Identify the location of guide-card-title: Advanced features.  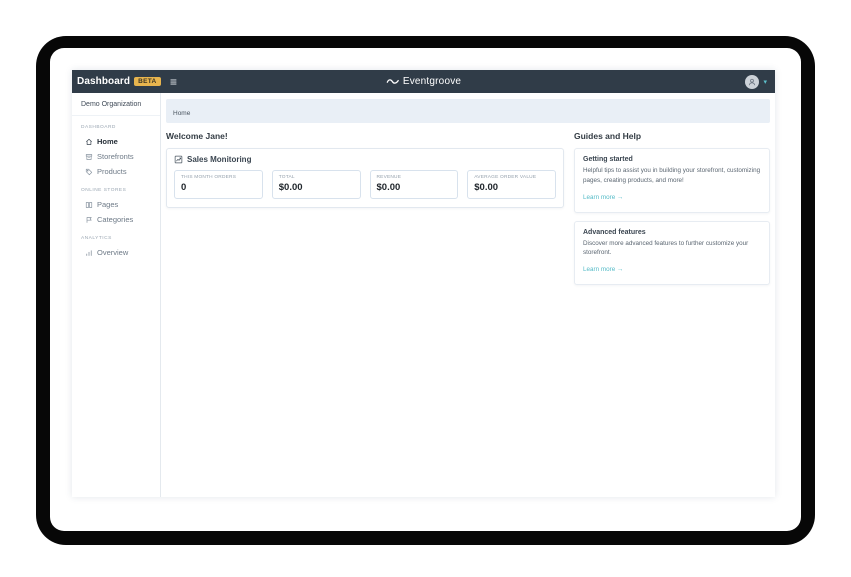
(614, 232).